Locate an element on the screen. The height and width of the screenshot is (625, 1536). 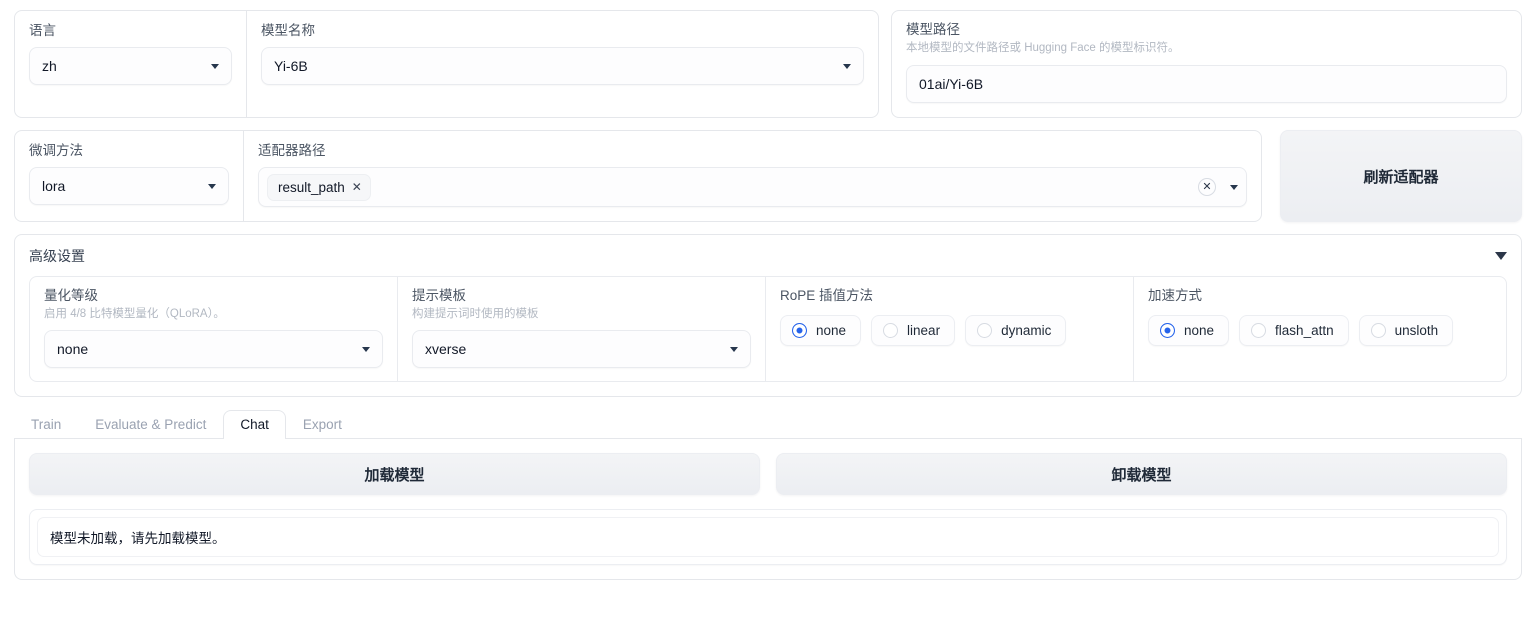
finetune-method-value: lora is located at coordinates (54, 186).